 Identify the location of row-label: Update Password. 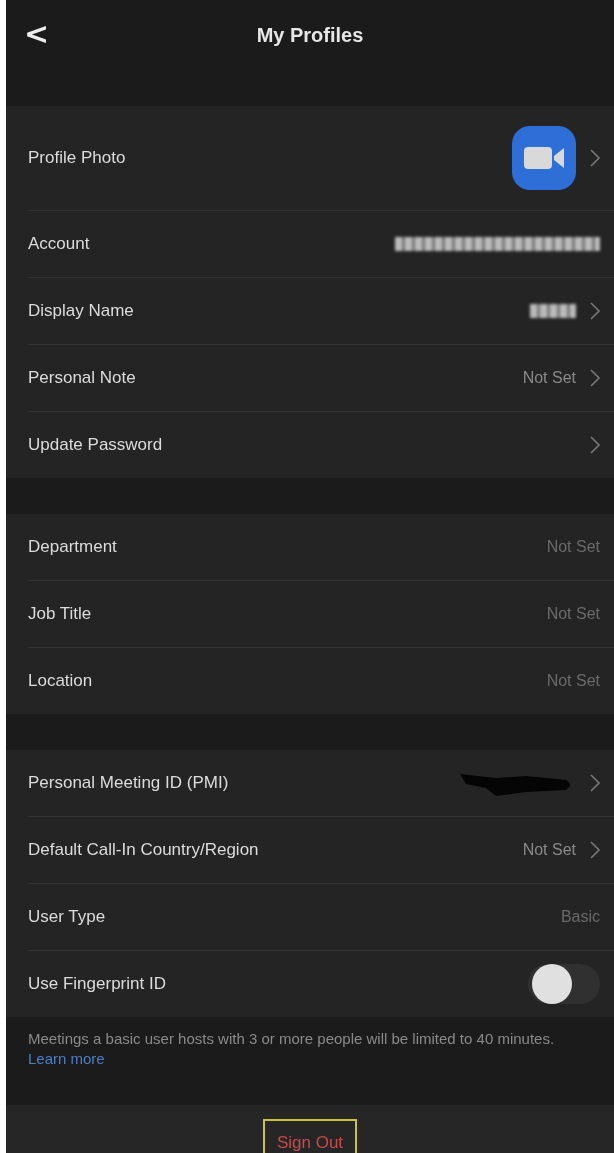
(95, 445).